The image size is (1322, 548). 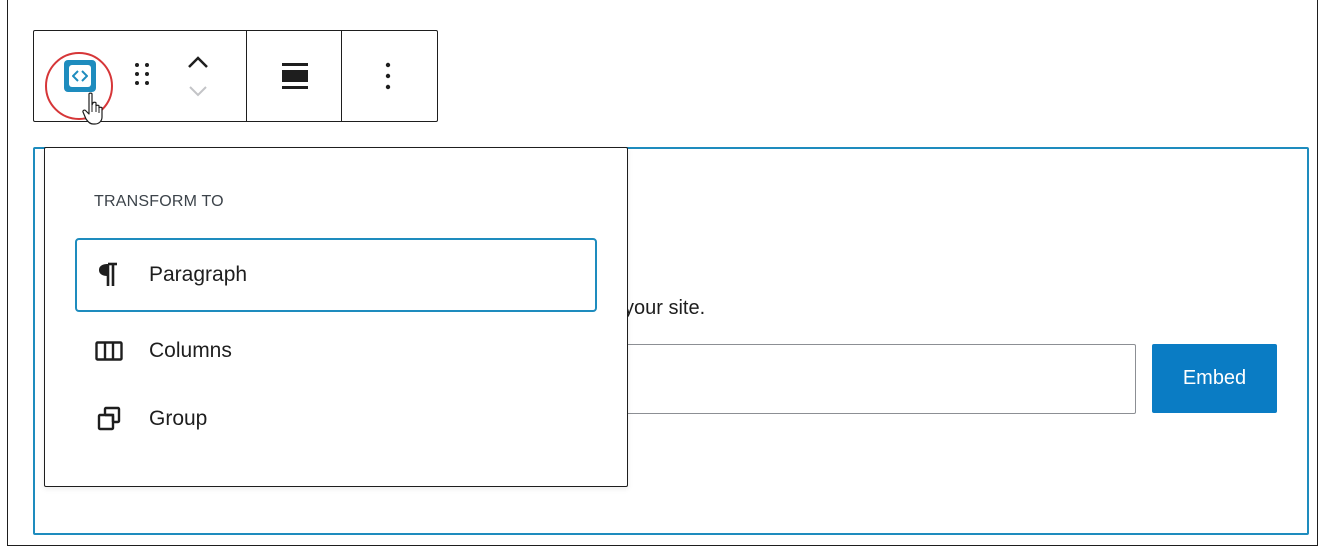 I want to click on chevron-down-icon, so click(x=198, y=92).